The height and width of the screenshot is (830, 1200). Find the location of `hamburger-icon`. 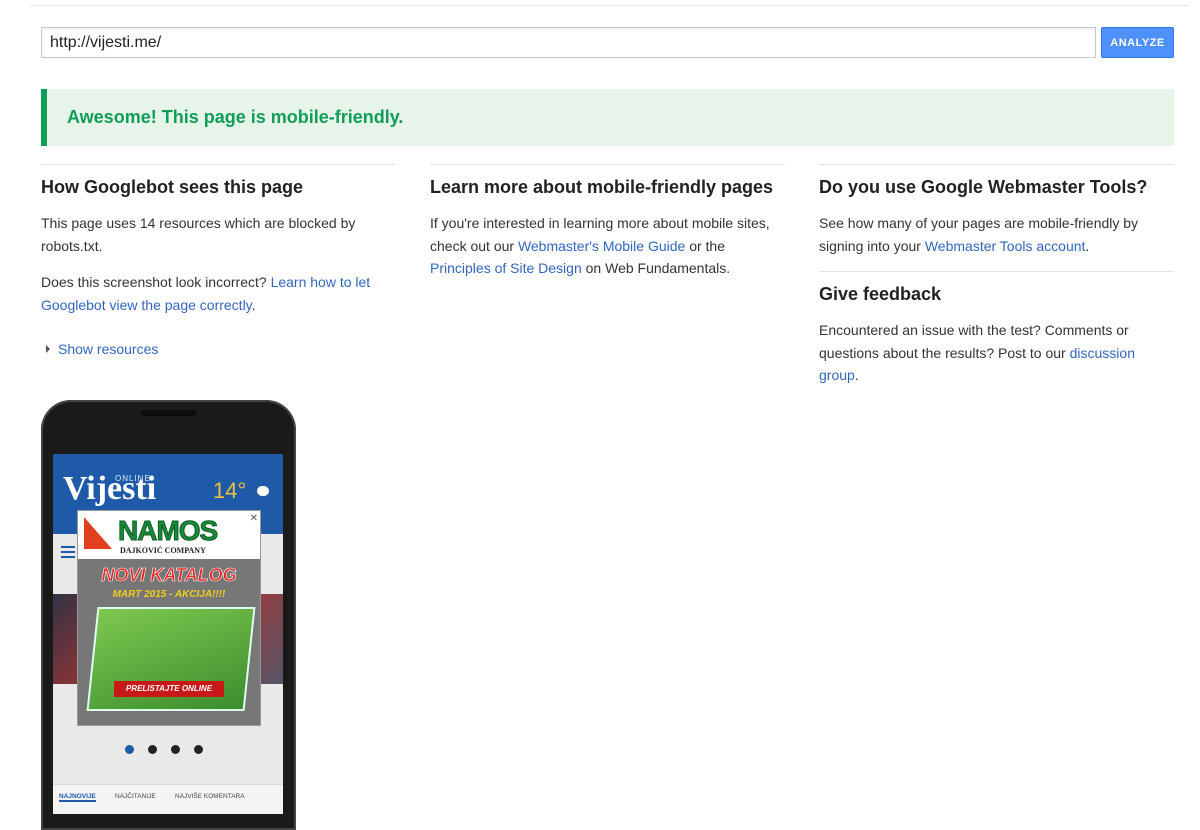

hamburger-icon is located at coordinates (68, 552).